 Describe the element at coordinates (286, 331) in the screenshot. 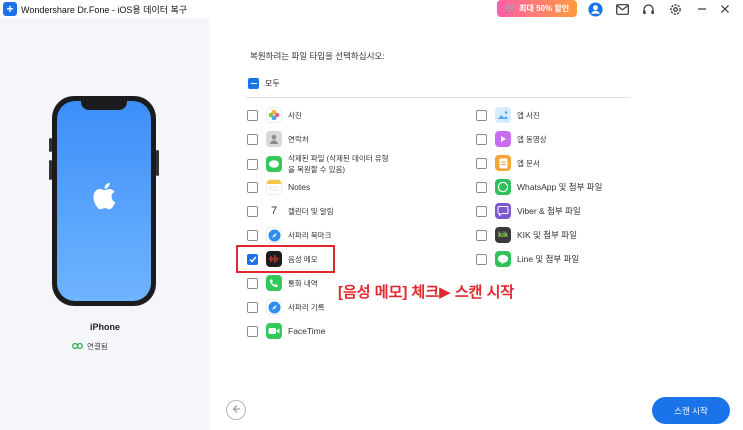

I see `file-type-facetime: FaceTime` at that location.